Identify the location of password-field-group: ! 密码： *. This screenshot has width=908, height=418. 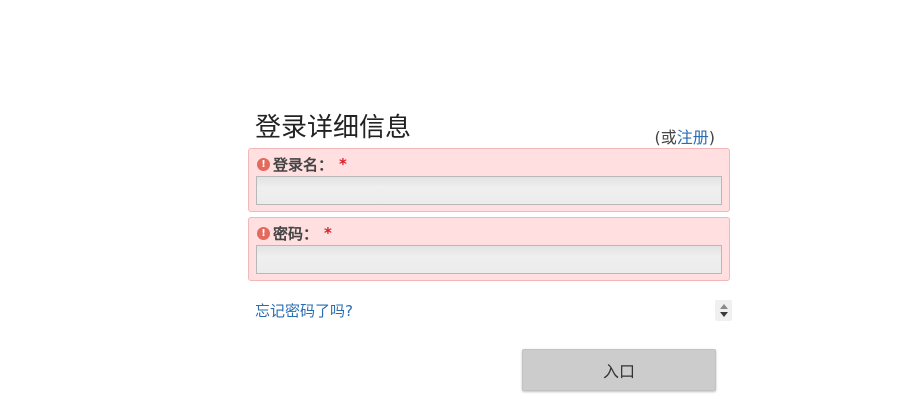
(489, 249).